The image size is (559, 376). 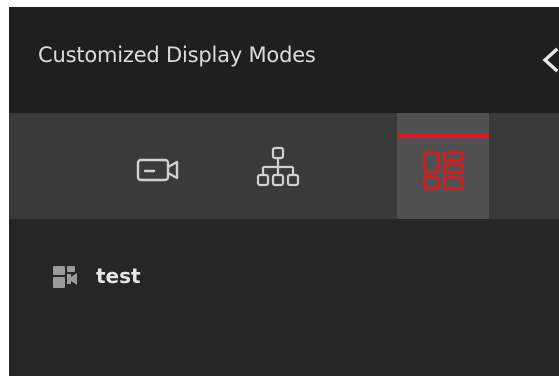 I want to click on chevron-left-icon, so click(x=550, y=60).